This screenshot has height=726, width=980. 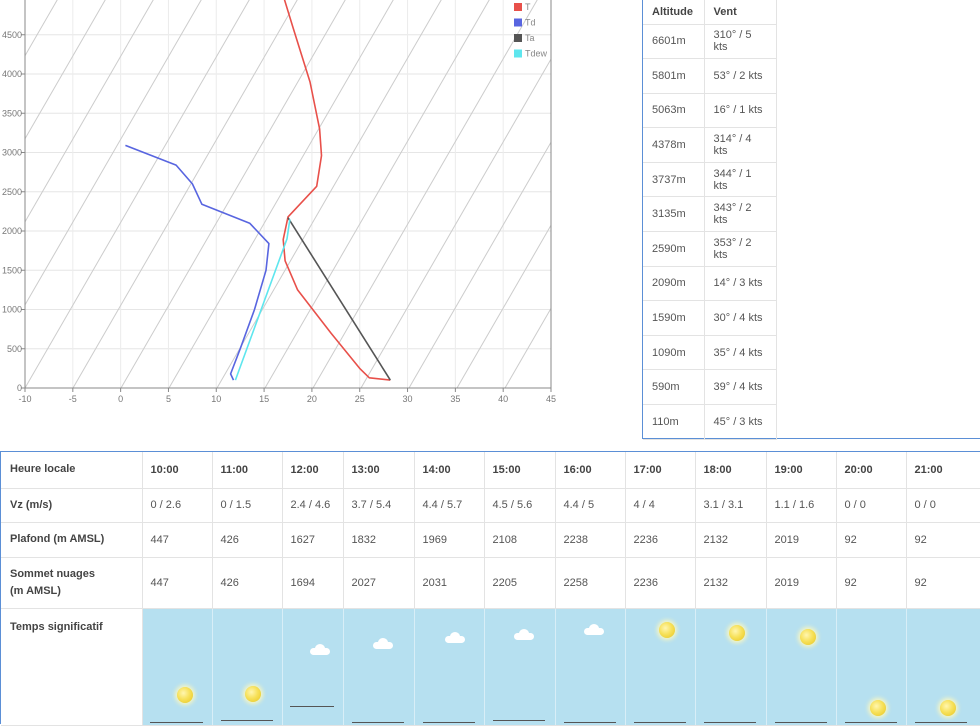 What do you see at coordinates (530, 23) in the screenshot?
I see `legend-label-td: Td` at bounding box center [530, 23].